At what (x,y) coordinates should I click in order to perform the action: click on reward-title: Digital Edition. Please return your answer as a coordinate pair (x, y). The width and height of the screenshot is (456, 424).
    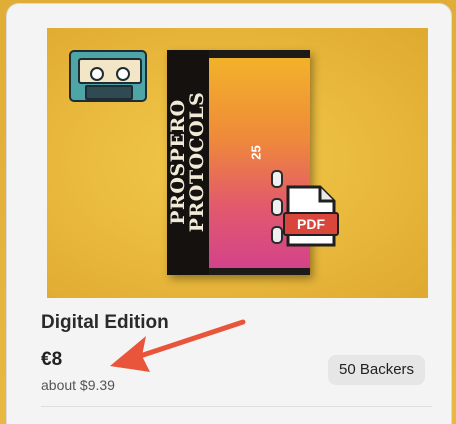
    Looking at the image, I should click on (105, 322).